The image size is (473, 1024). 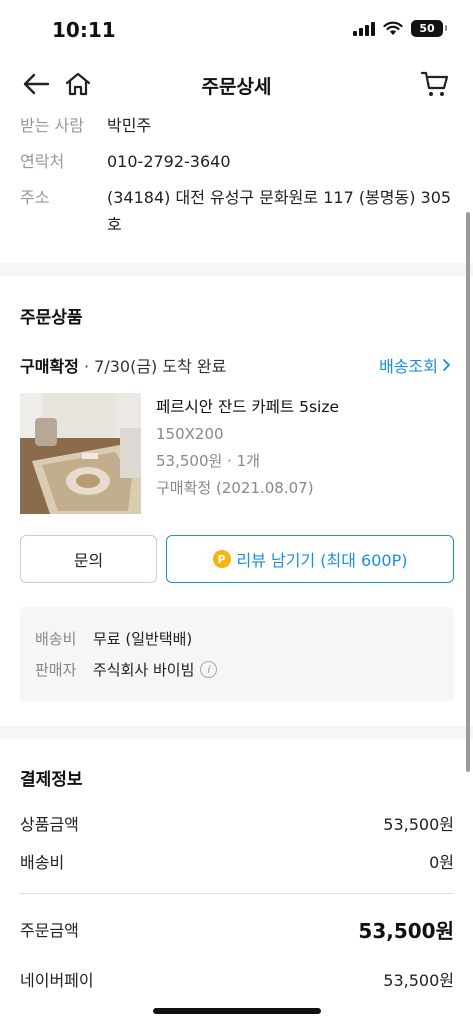 I want to click on recipient-name-label: 받는 사람, so click(x=52, y=125).